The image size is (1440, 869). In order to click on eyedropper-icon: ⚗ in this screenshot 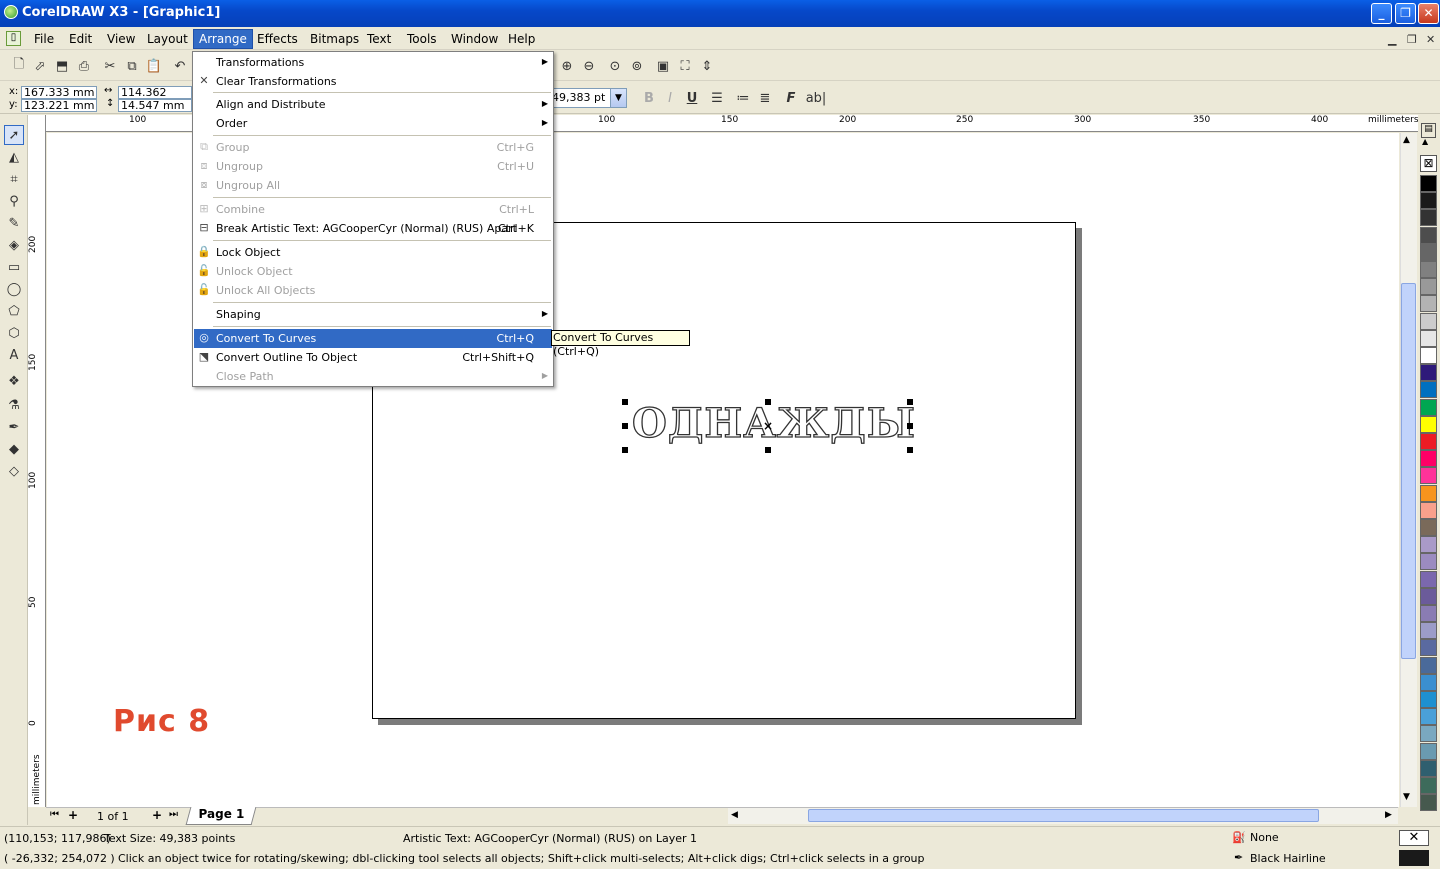, I will do `click(14, 405)`.